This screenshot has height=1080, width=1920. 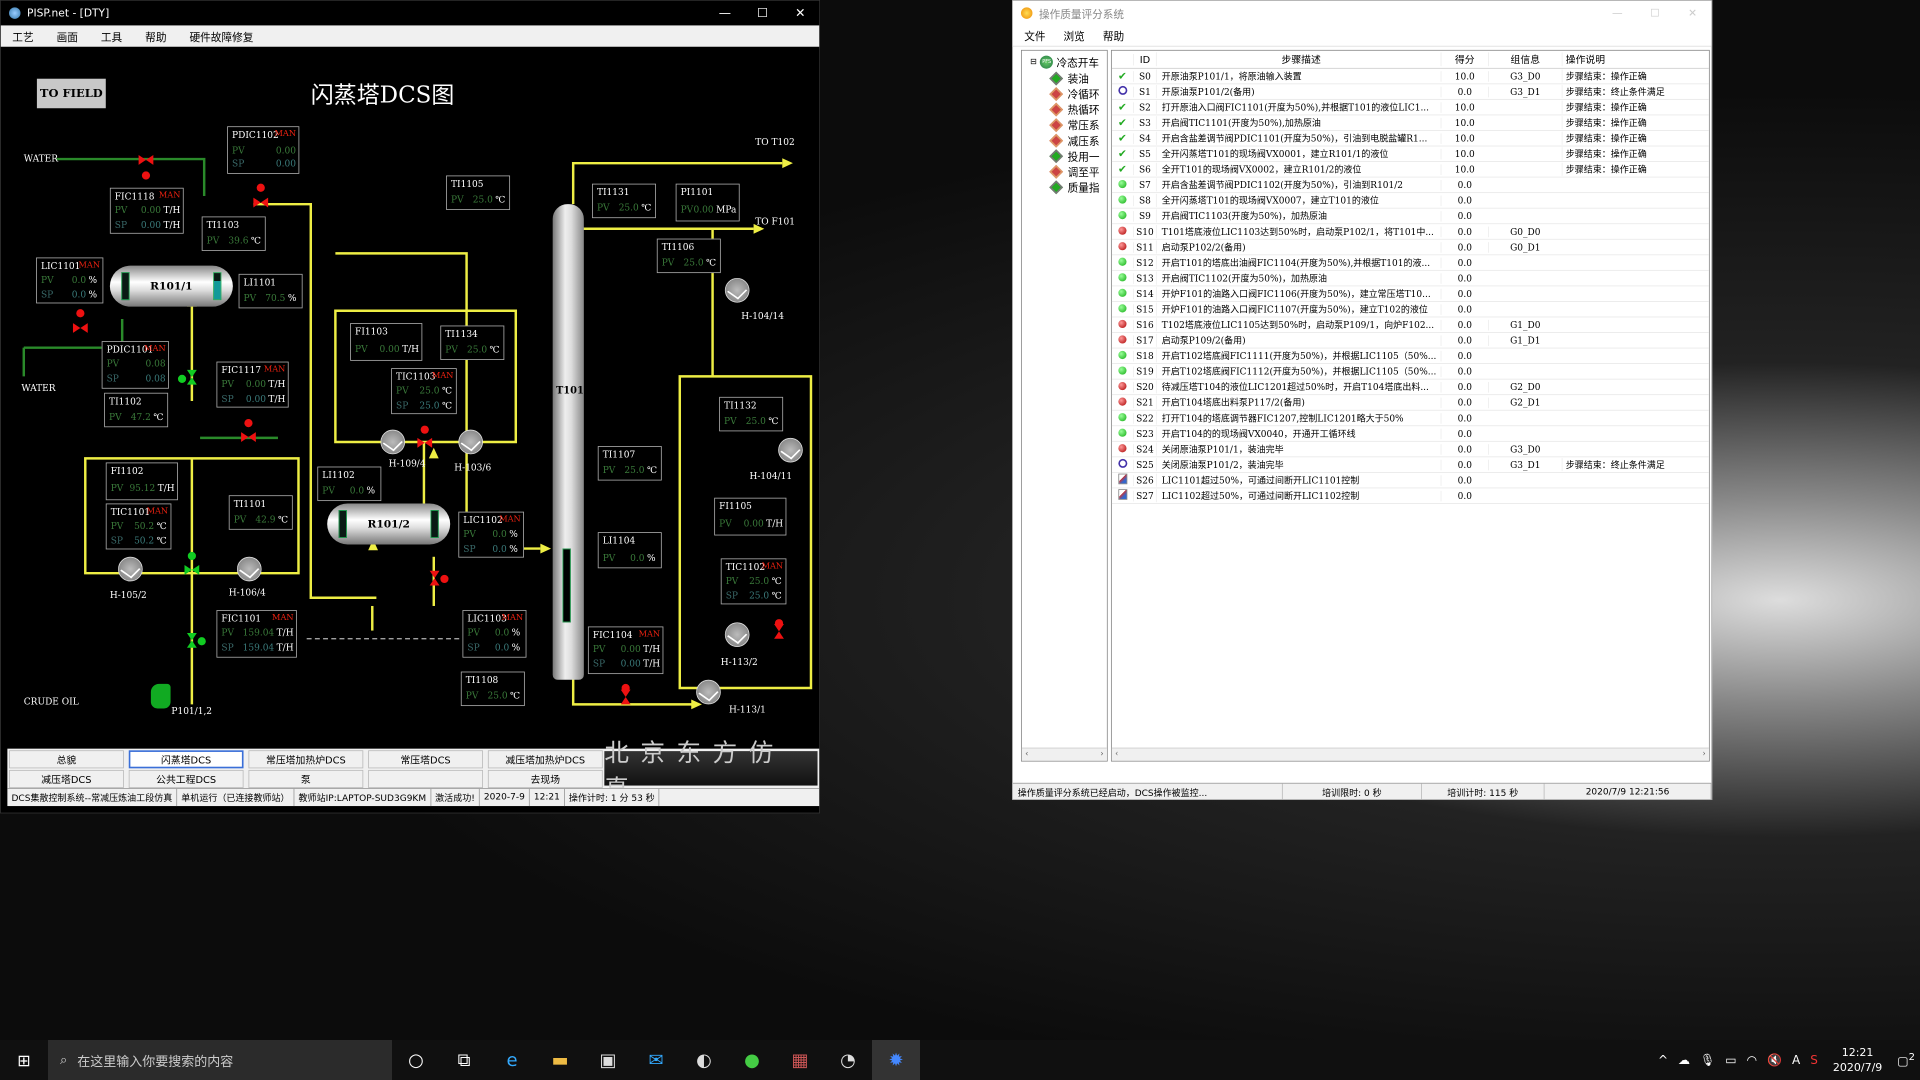 I want to click on collapse-icon: ⊟, so click(x=1033, y=61).